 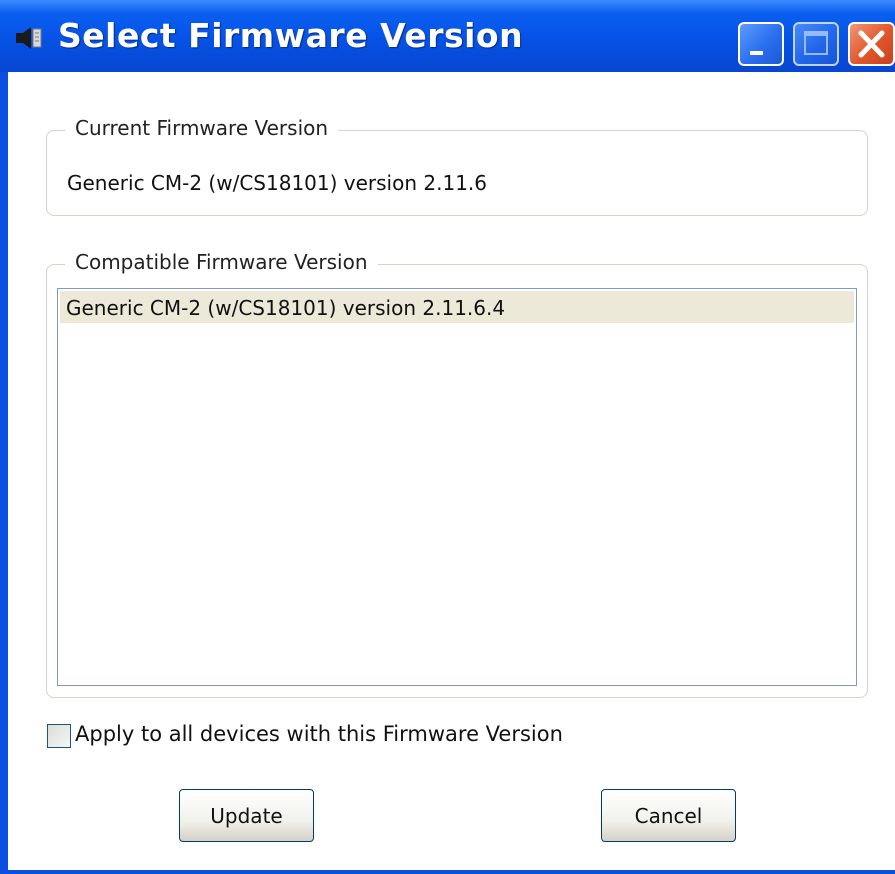 What do you see at coordinates (816, 44) in the screenshot?
I see `maximize-button` at bounding box center [816, 44].